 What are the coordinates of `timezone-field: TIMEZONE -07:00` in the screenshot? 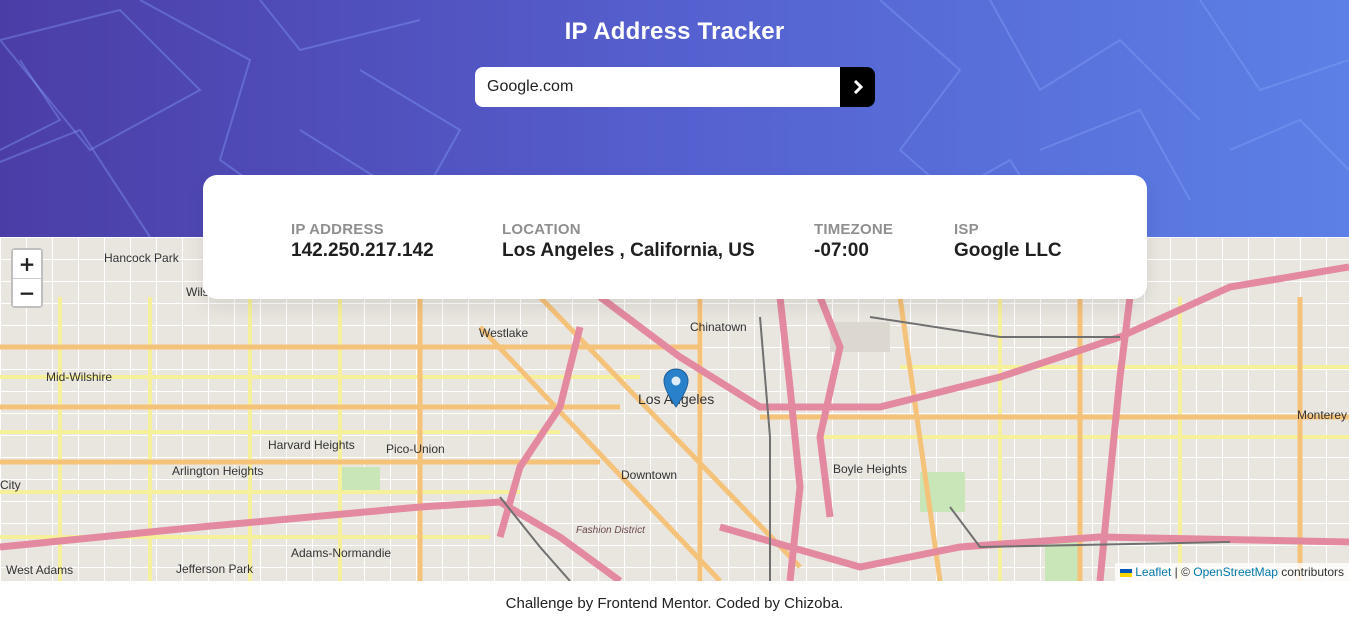 It's located at (853, 241).